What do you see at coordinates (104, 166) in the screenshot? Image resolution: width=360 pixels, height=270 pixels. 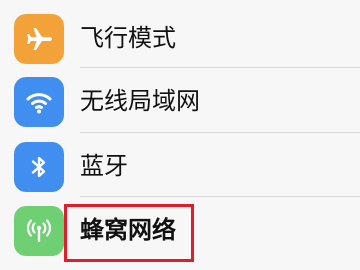 I see `bluetooth-label: 蓝牙` at bounding box center [104, 166].